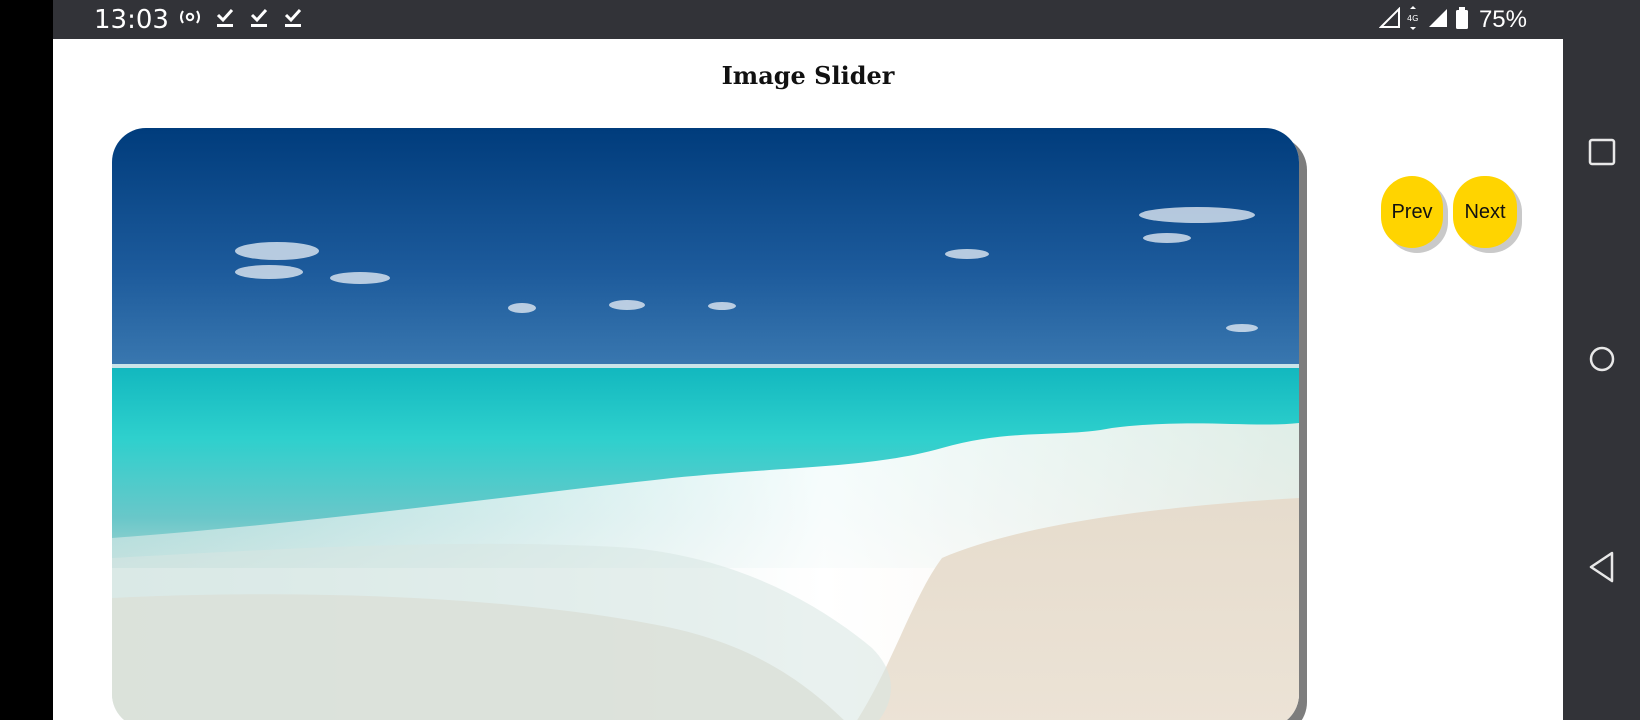  I want to click on status-bar: 13:03 4G 75%, so click(808, 19).